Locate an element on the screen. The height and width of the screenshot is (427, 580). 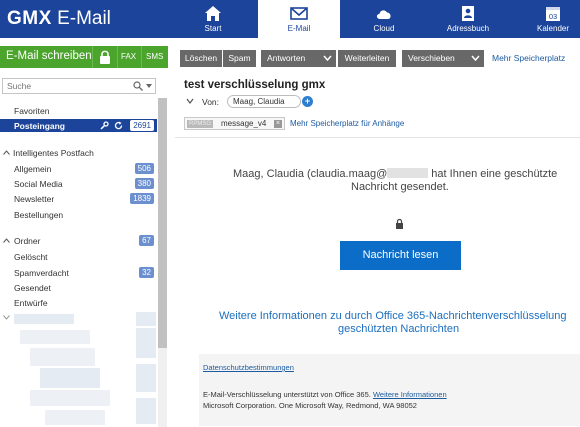
sidebar-item-gesendet: Gesendet is located at coordinates (78, 287).